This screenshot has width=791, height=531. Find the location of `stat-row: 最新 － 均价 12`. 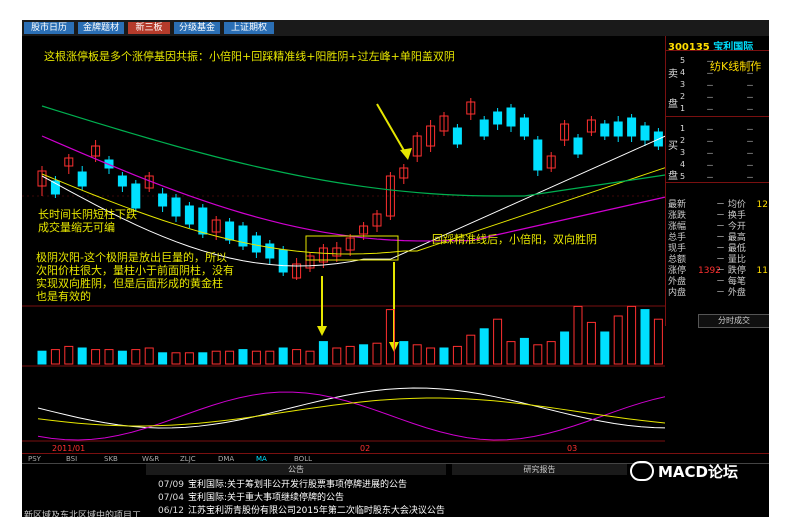

stat-row: 最新 － 均价 12 is located at coordinates (718, 205).